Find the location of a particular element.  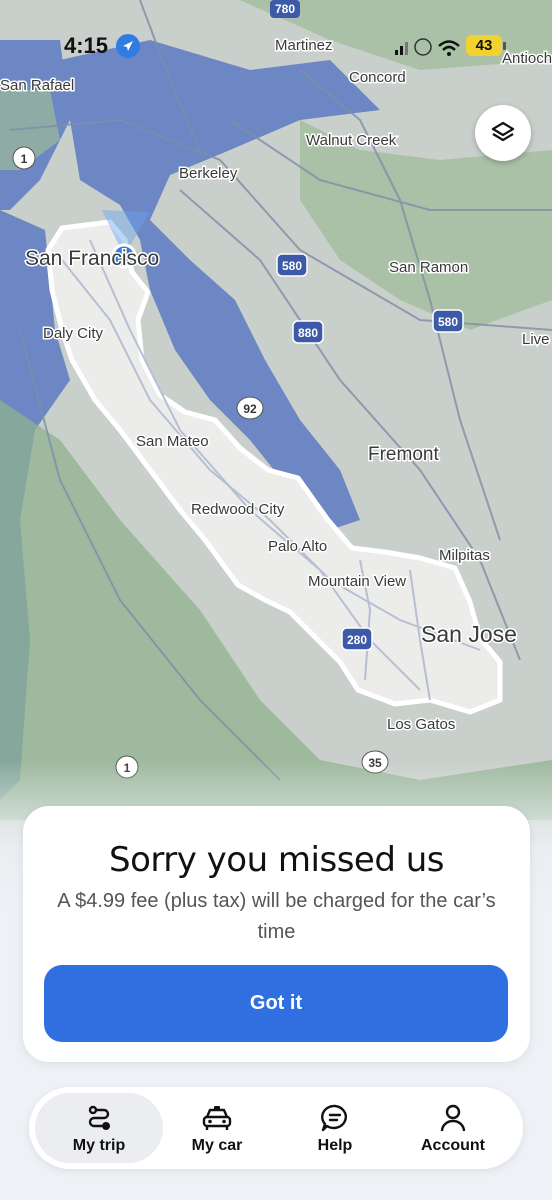

label-milpitas: Milpitas is located at coordinates (464, 555).